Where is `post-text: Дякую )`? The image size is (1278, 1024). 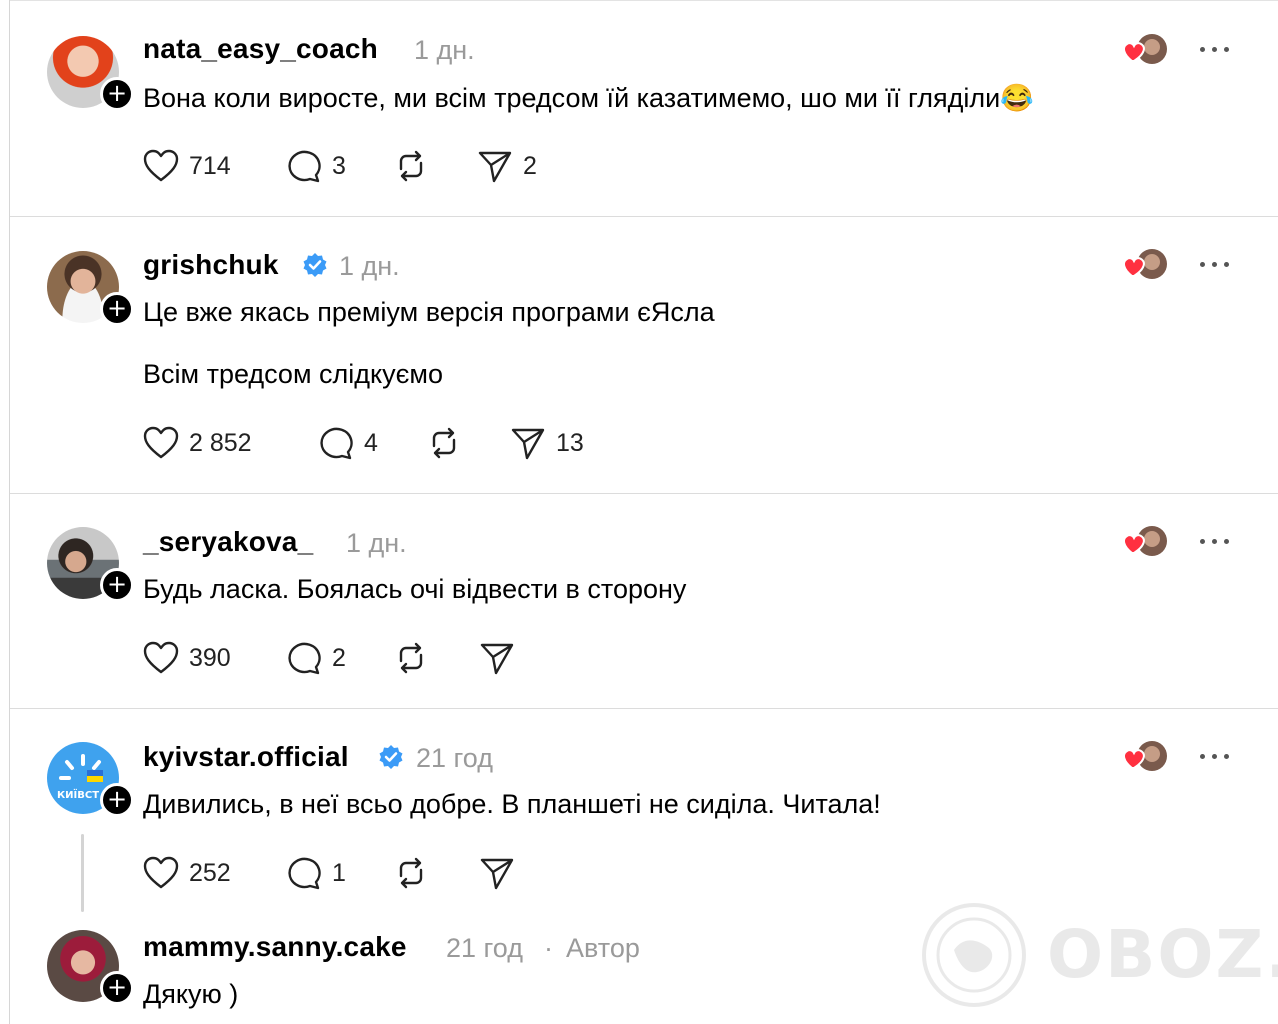
post-text: Дякую ) is located at coordinates (191, 994).